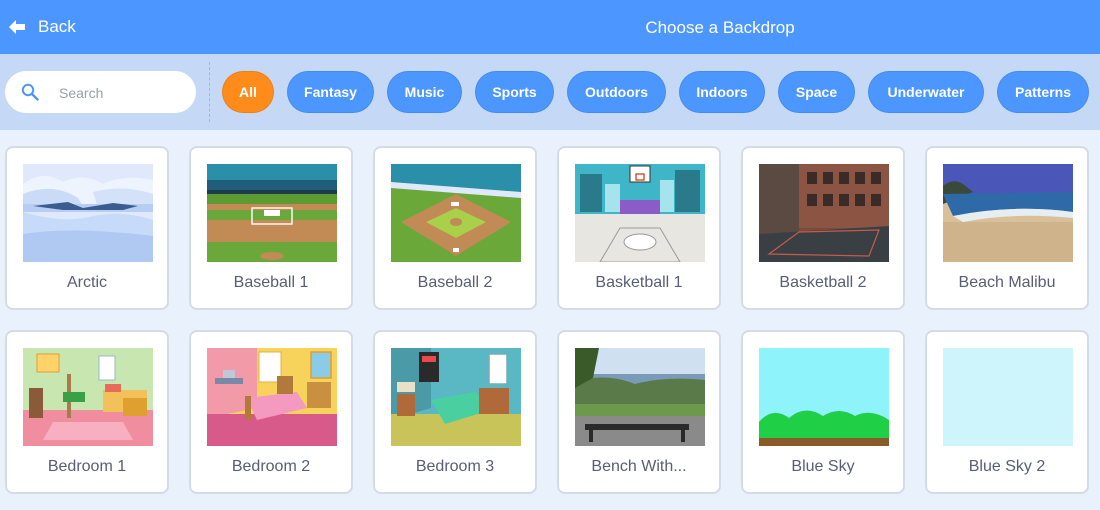 The image size is (1100, 510). What do you see at coordinates (209, 92) in the screenshot?
I see `filter-divider` at bounding box center [209, 92].